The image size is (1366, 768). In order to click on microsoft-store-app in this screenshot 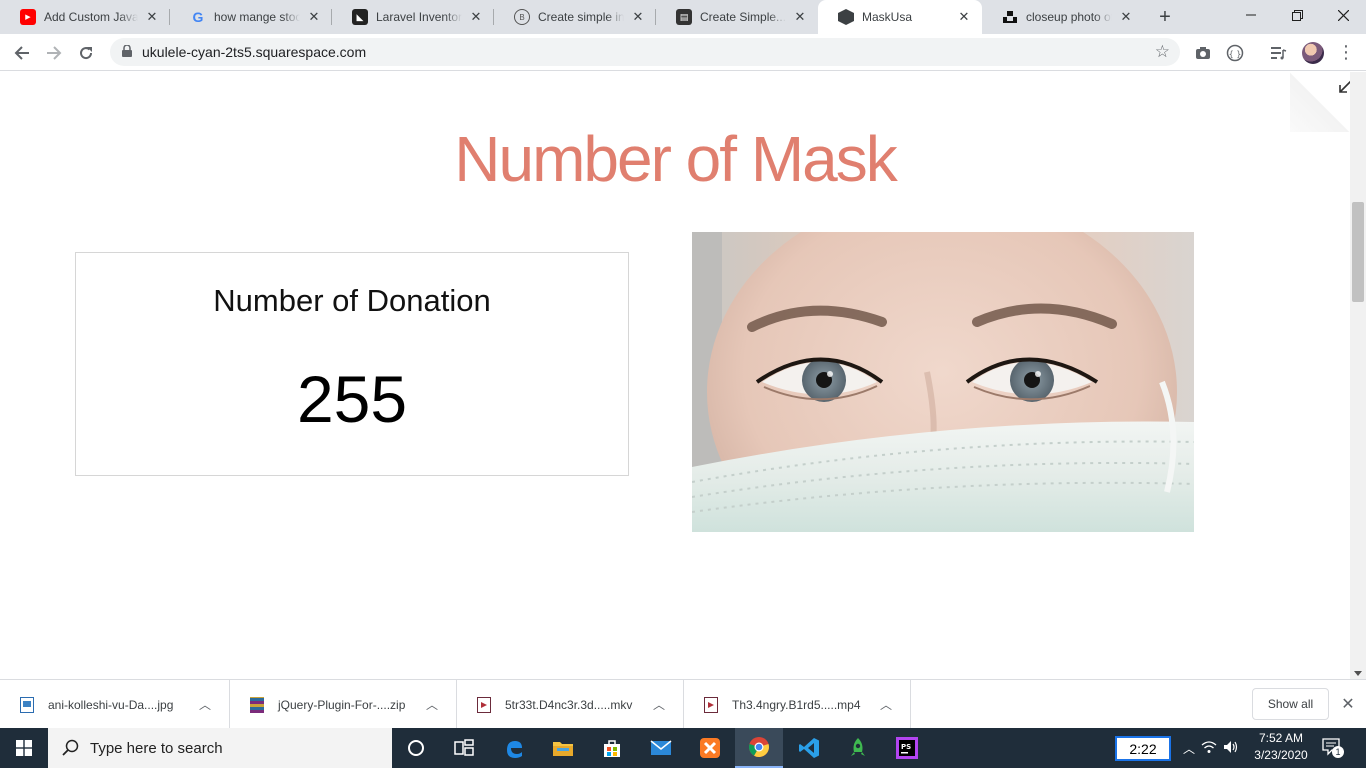, I will do `click(612, 748)`.